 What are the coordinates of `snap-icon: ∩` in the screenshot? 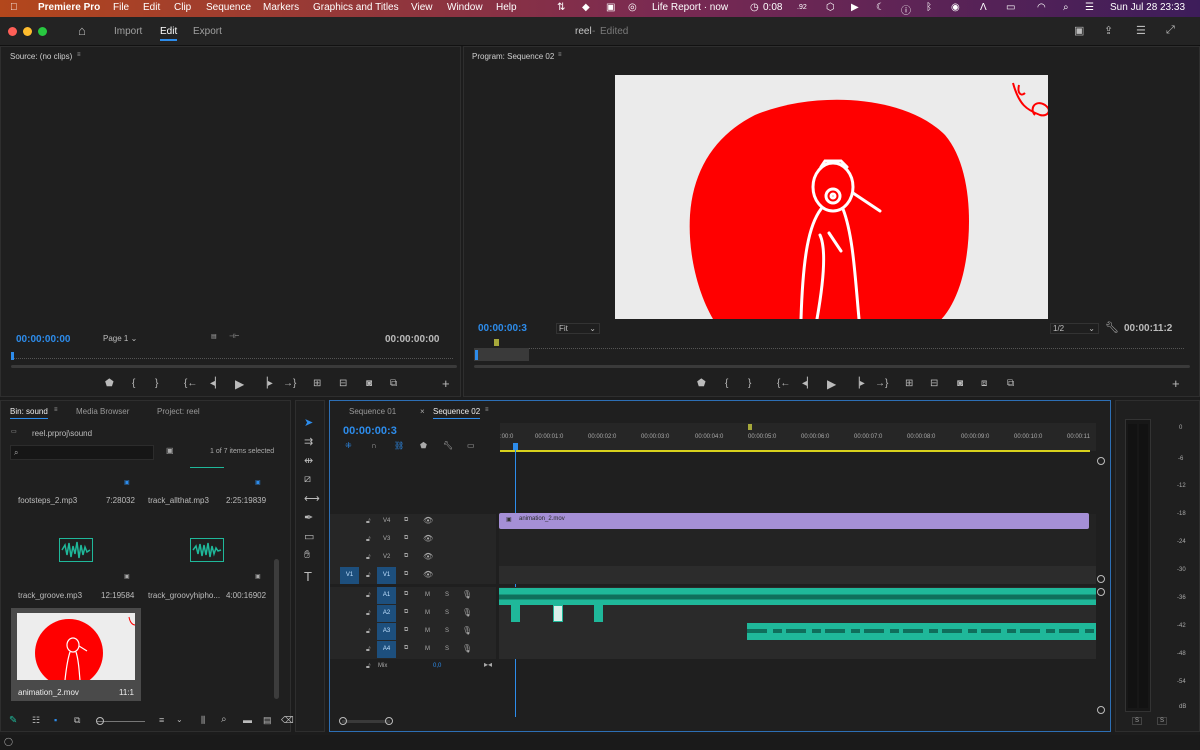 It's located at (374, 445).